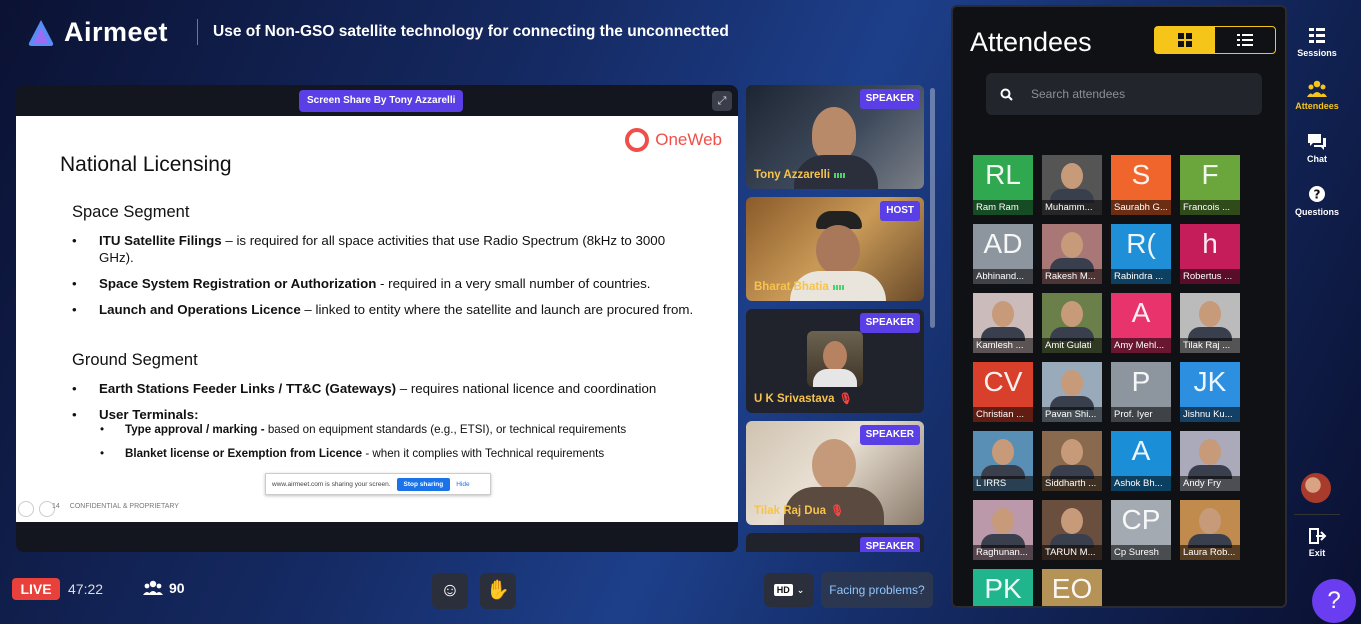 The width and height of the screenshot is (1361, 624). Describe the element at coordinates (195, 429) in the screenshot. I see `bullet-bold: Type approval / marking -` at that location.